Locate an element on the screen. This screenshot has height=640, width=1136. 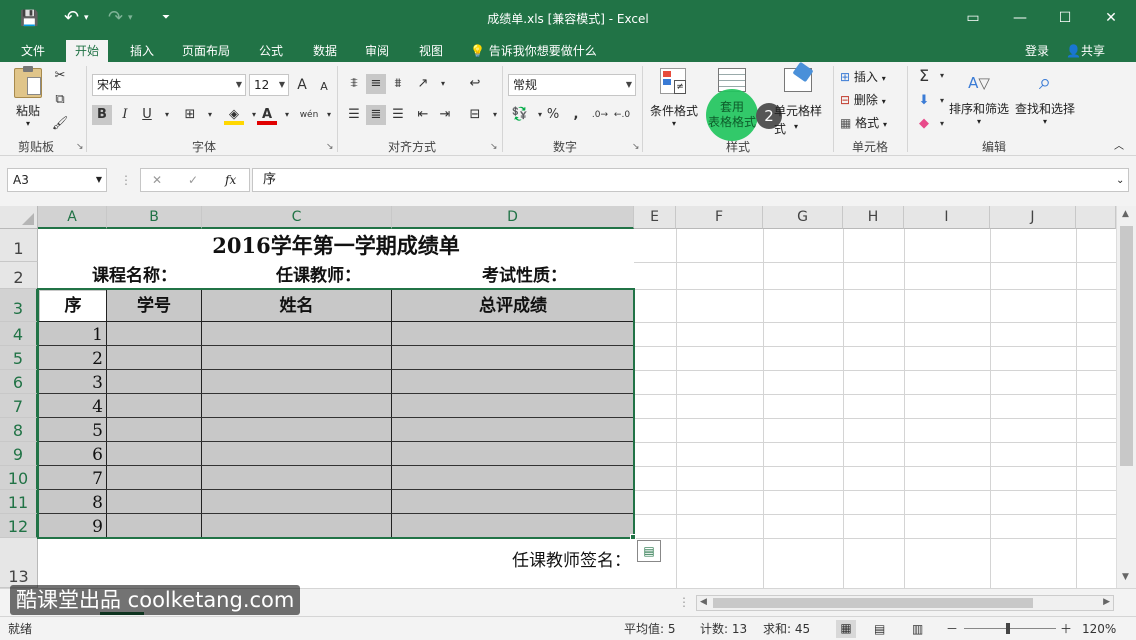
maximize-button: ☐ is located at coordinates (1065, 18).